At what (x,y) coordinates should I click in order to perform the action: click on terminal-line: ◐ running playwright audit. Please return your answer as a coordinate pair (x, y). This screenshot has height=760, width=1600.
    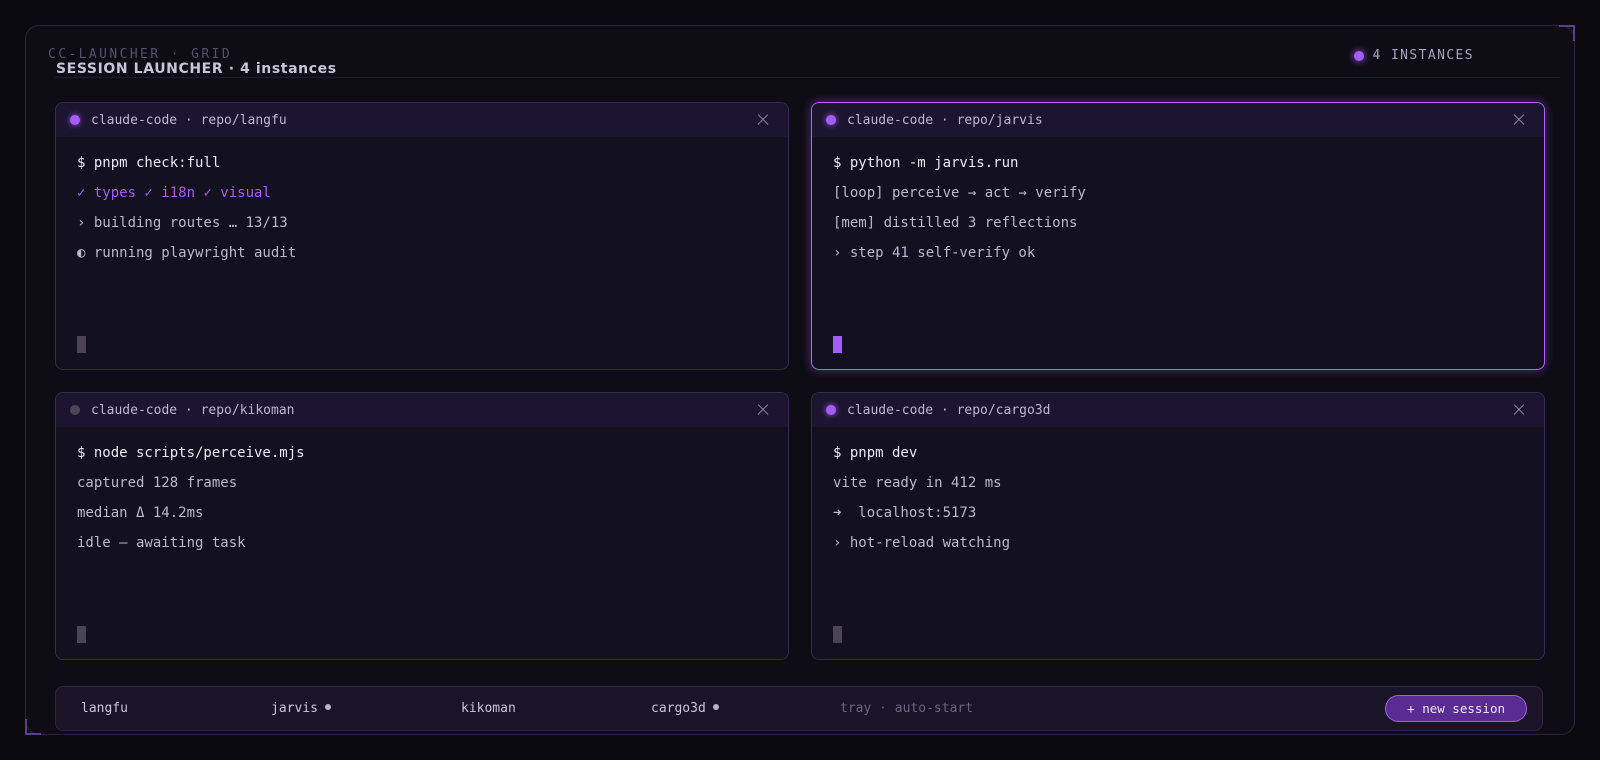
    Looking at the image, I should click on (187, 253).